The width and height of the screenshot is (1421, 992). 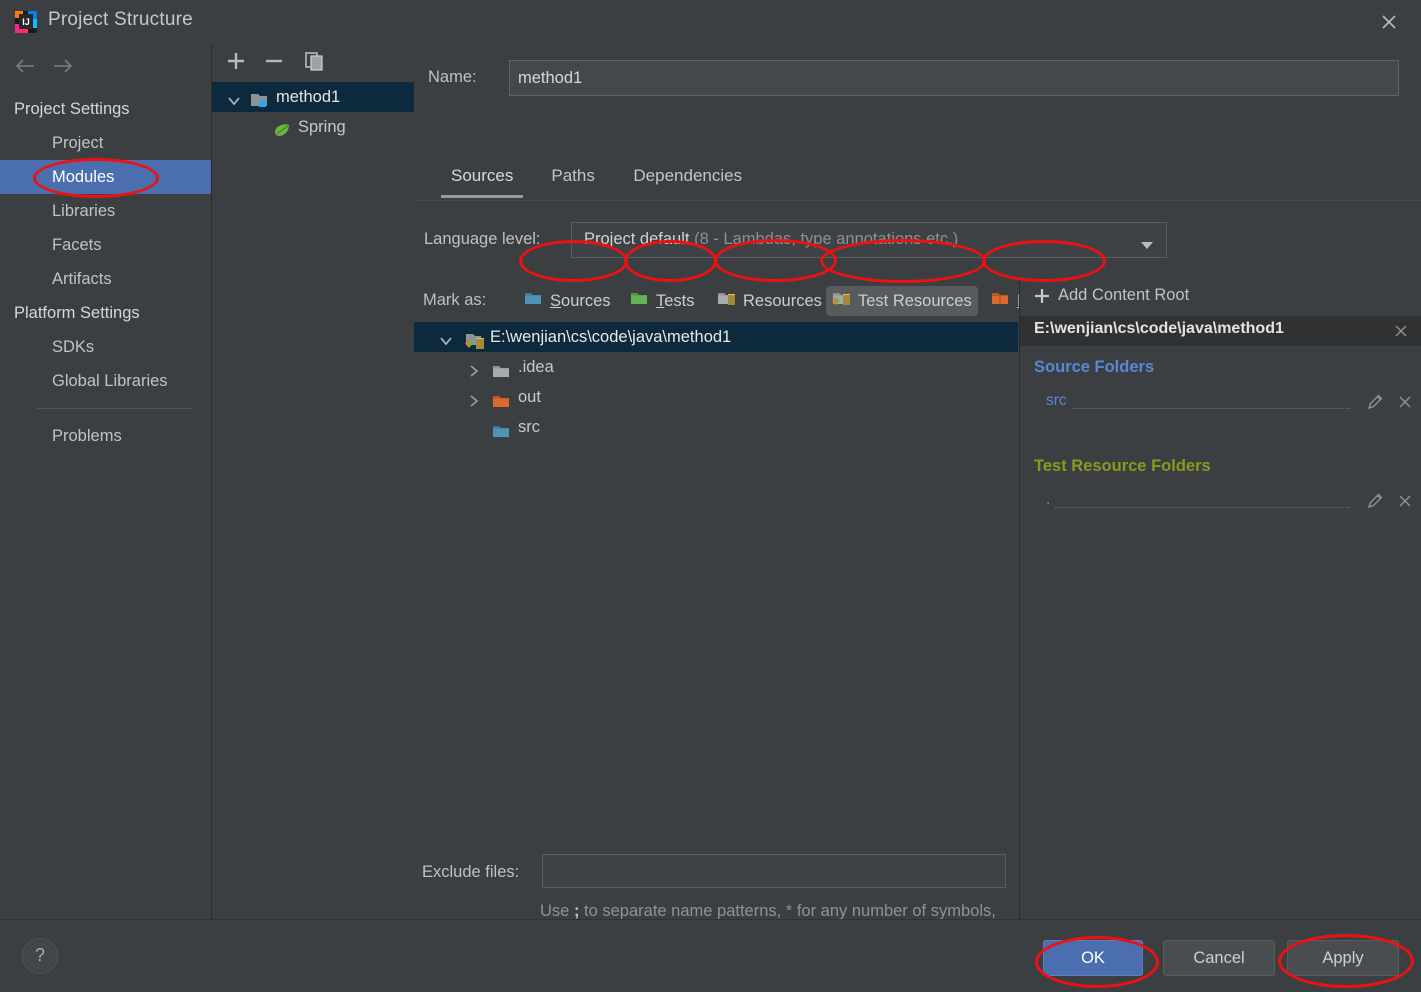 I want to click on content-root-row: E:\wenjian\cs\code\java\method1, so click(x=1220, y=331).